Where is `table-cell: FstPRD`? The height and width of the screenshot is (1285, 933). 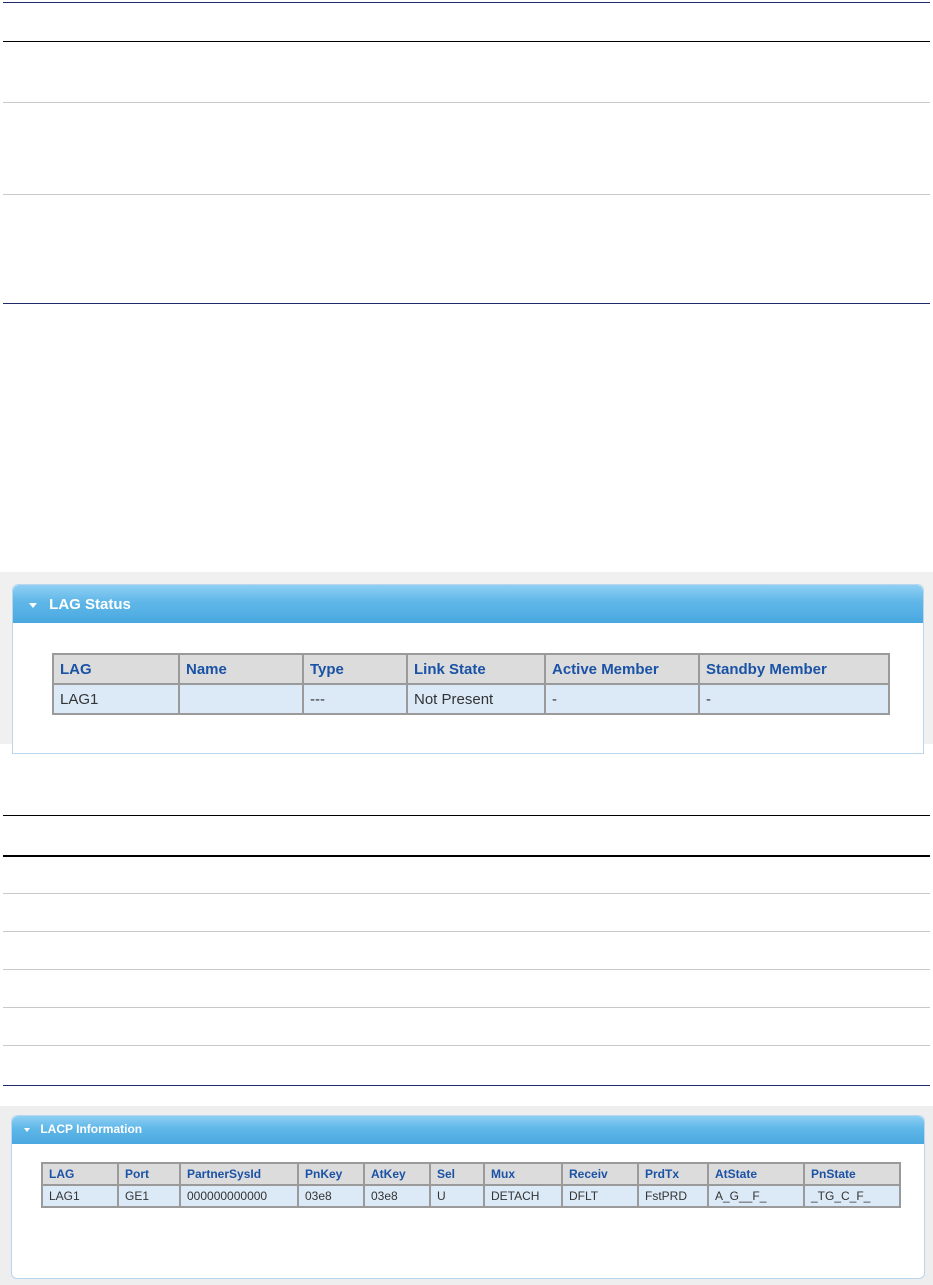
table-cell: FstPRD is located at coordinates (673, 1196).